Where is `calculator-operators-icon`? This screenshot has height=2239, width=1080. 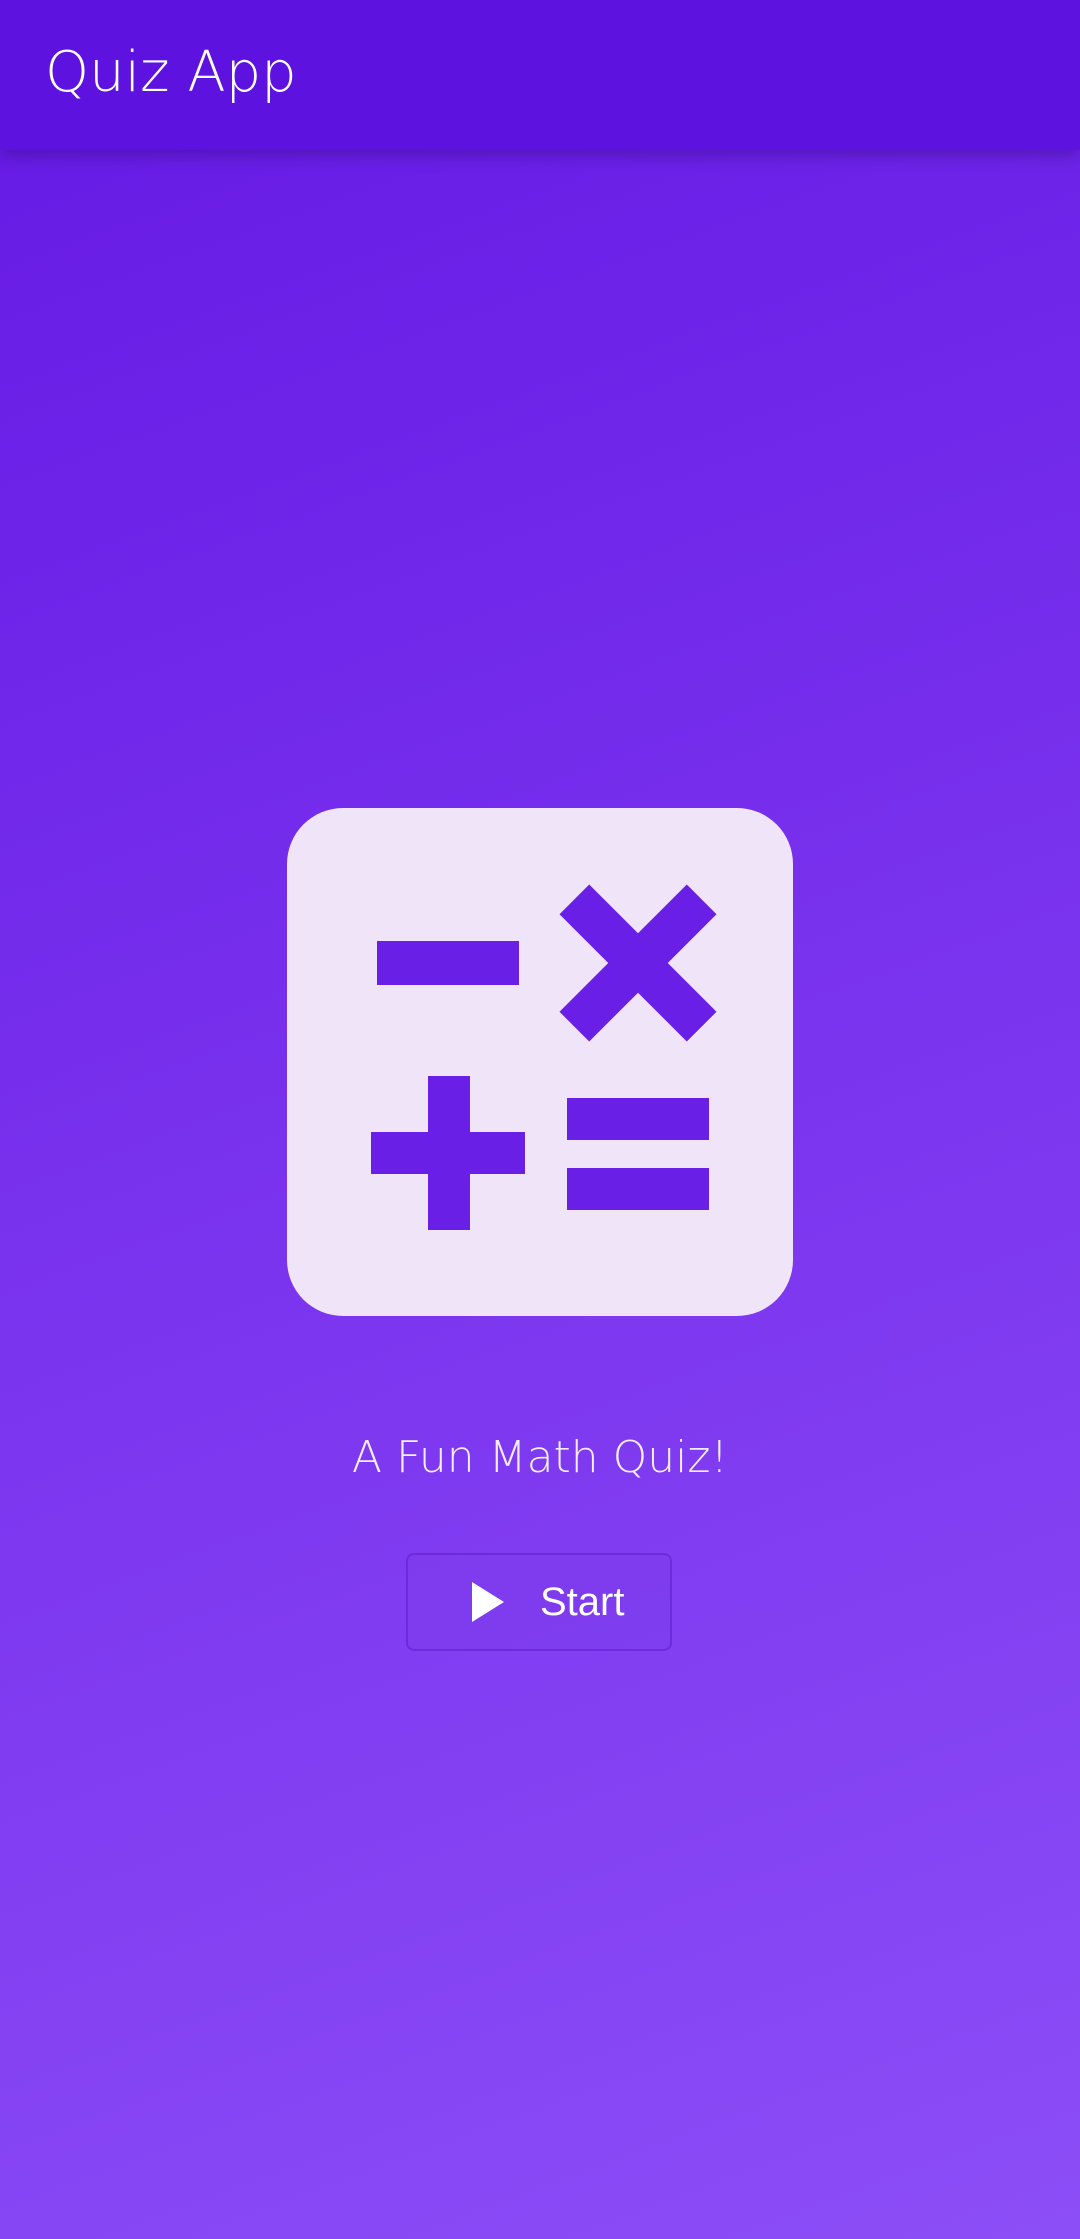 calculator-operators-icon is located at coordinates (540, 1062).